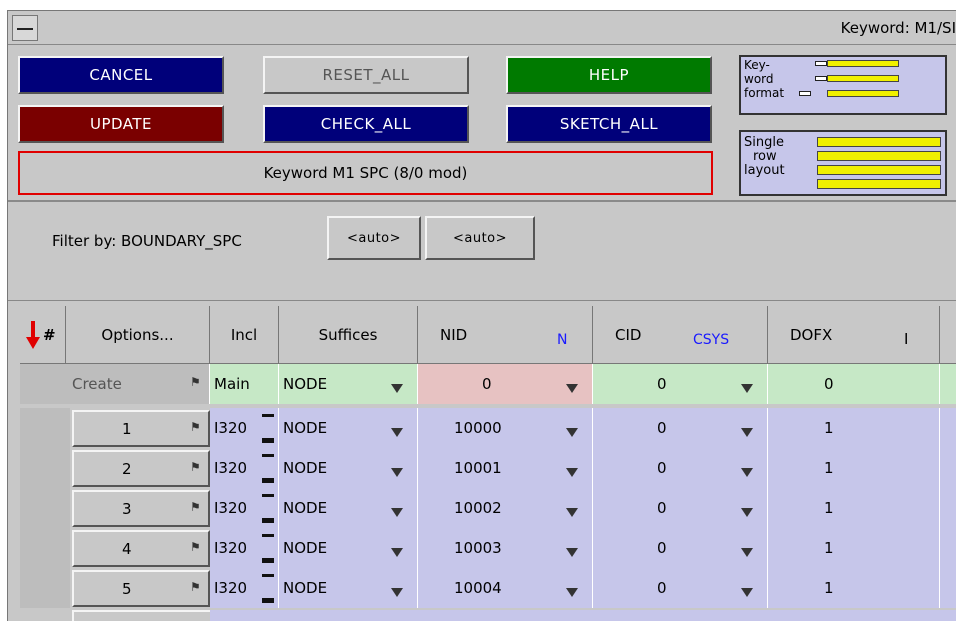 This screenshot has height=621, width=956. I want to click on header-overflow, so click(948, 335).